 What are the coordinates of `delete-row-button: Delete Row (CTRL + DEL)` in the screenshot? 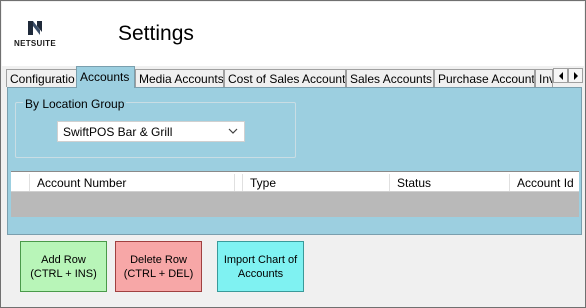 It's located at (158, 266).